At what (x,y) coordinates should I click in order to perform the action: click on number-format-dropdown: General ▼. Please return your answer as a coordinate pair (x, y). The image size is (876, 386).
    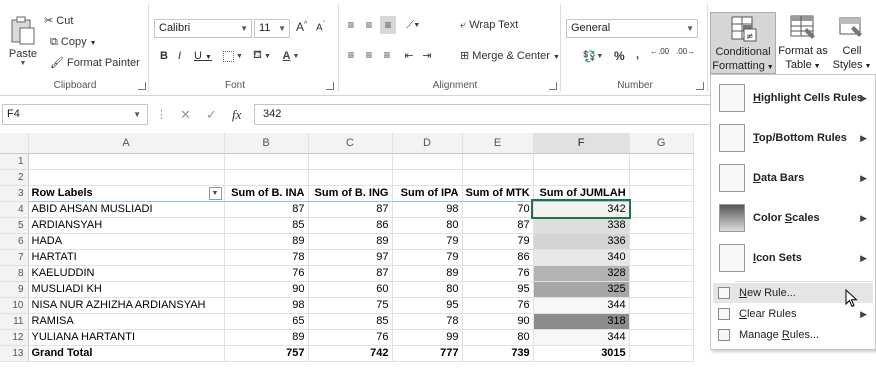
    Looking at the image, I should click on (632, 28).